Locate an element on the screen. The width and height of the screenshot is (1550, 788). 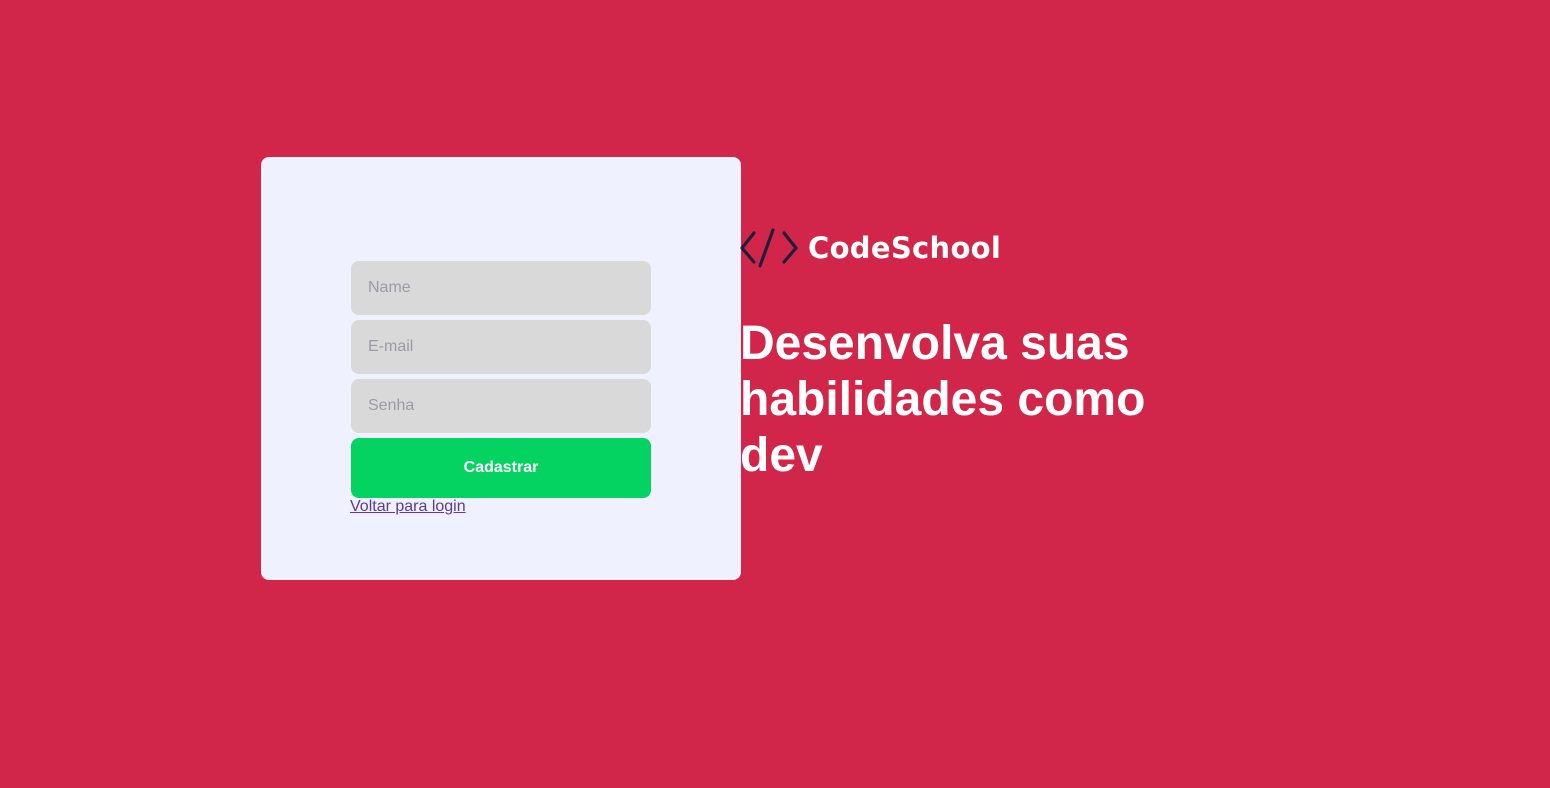
password-input is located at coordinates (501, 406).